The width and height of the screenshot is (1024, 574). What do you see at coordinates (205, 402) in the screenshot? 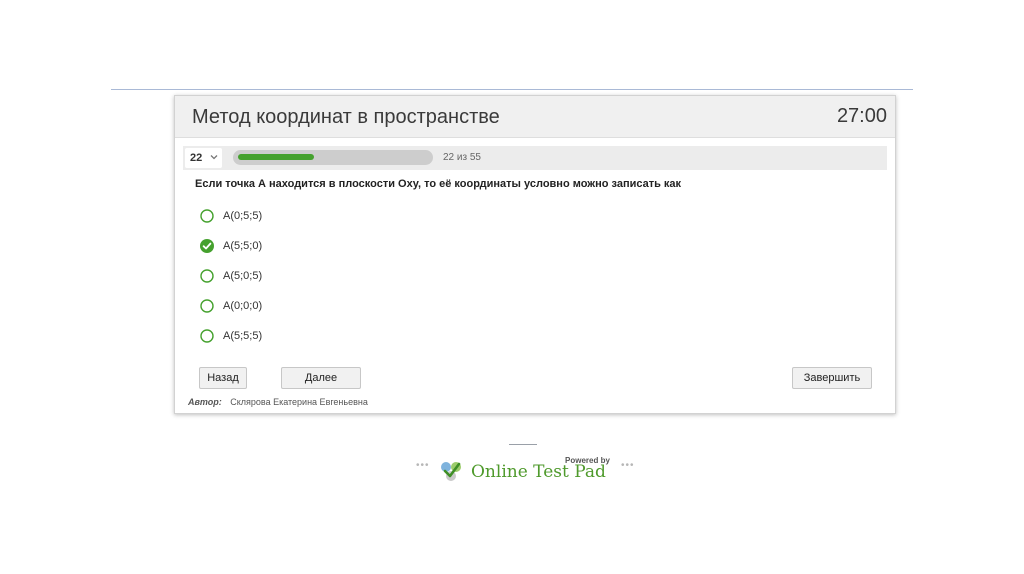
I see `author-label: Автор:` at bounding box center [205, 402].